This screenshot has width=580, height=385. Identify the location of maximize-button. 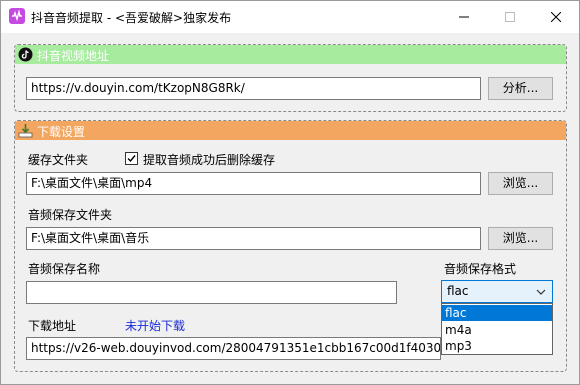
(510, 17).